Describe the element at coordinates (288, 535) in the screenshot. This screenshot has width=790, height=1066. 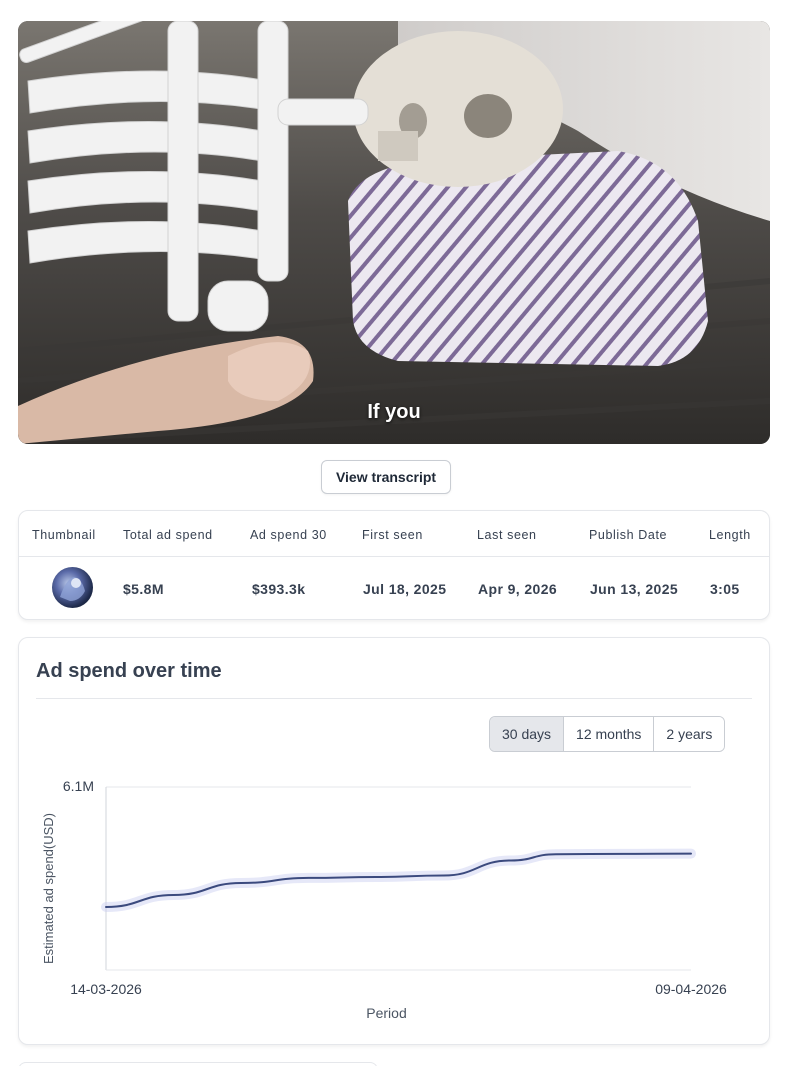
I see `header-ad-spend-30: Ad spend 30` at that location.